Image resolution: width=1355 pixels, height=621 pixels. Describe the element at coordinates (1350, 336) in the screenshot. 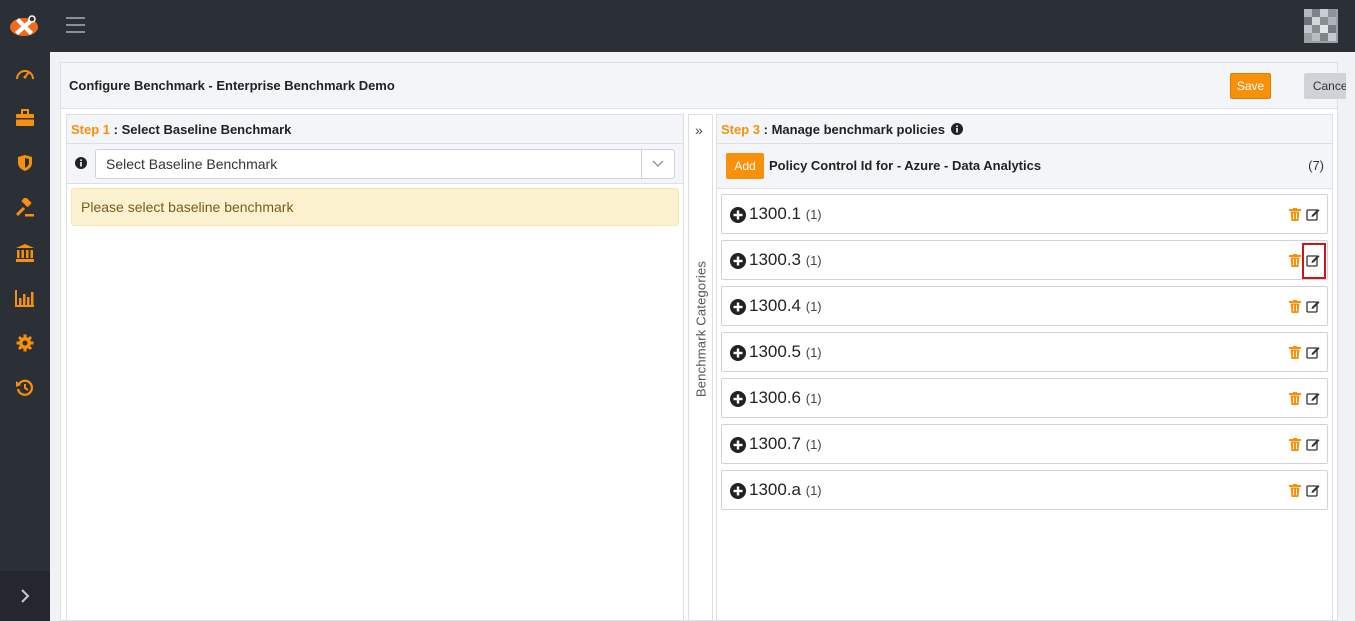

I see `page-scrollbar` at that location.